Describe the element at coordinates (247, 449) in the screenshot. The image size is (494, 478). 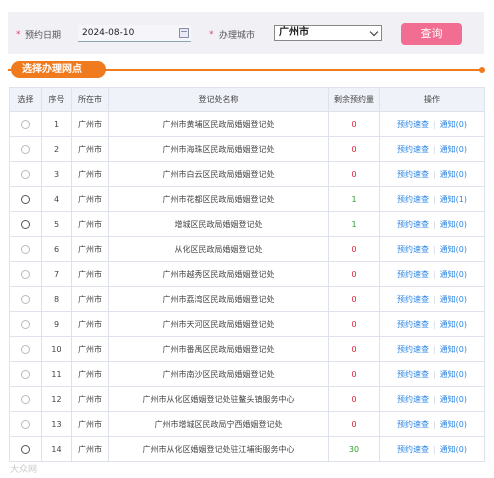
I see `table-row: 14 广州市 广州市从化区婚姻登记处驻江埔街服务中心 30 预约速查 | 通知(0)` at that location.